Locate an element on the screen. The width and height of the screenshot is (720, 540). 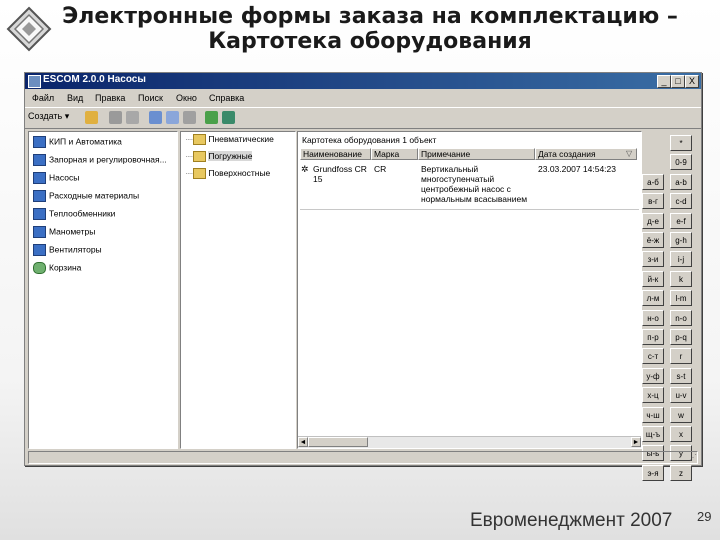
menu-file: Файл is located at coordinates (43, 98).